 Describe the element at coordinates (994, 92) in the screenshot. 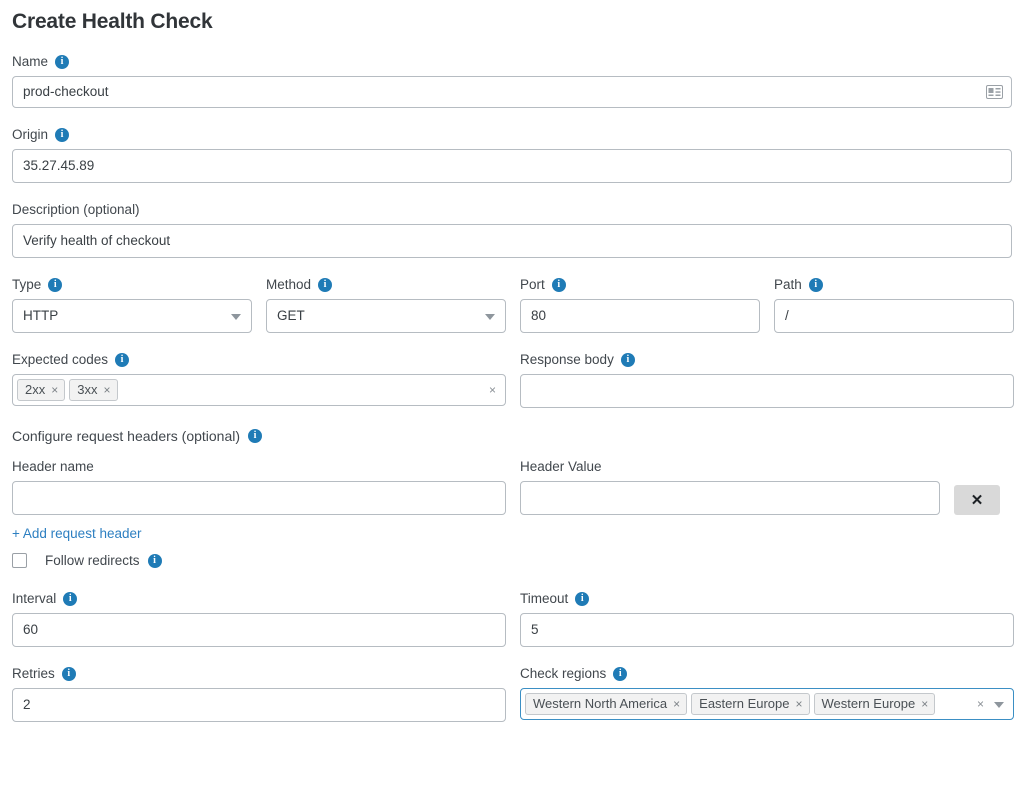

I see `contact-card-autofill-icon` at that location.